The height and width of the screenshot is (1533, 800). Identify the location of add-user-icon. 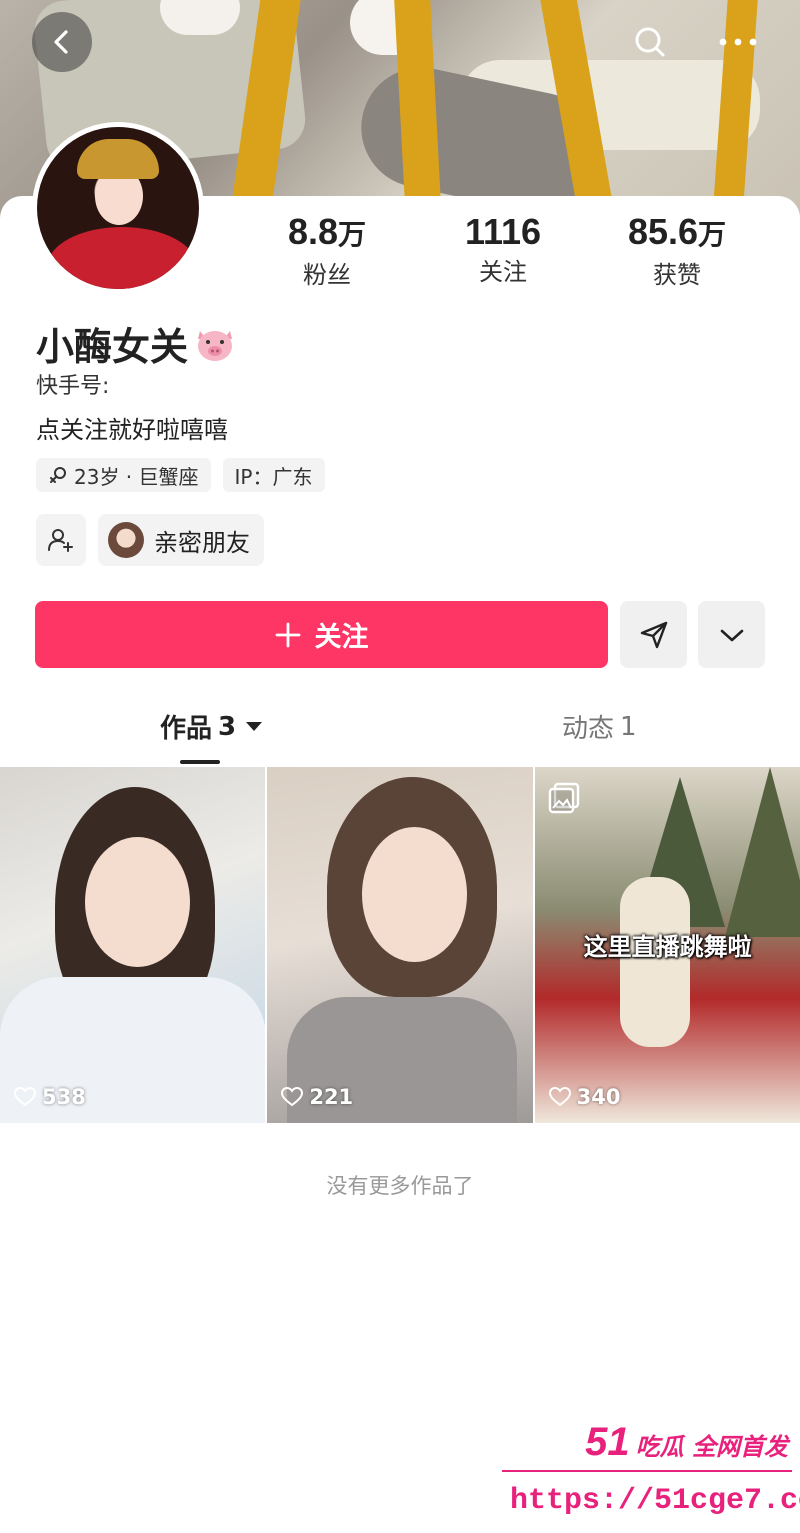
(60, 540).